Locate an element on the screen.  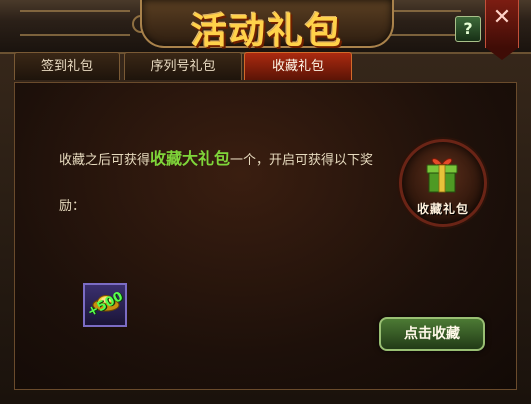
close-icon: ✕ is located at coordinates (502, 17).